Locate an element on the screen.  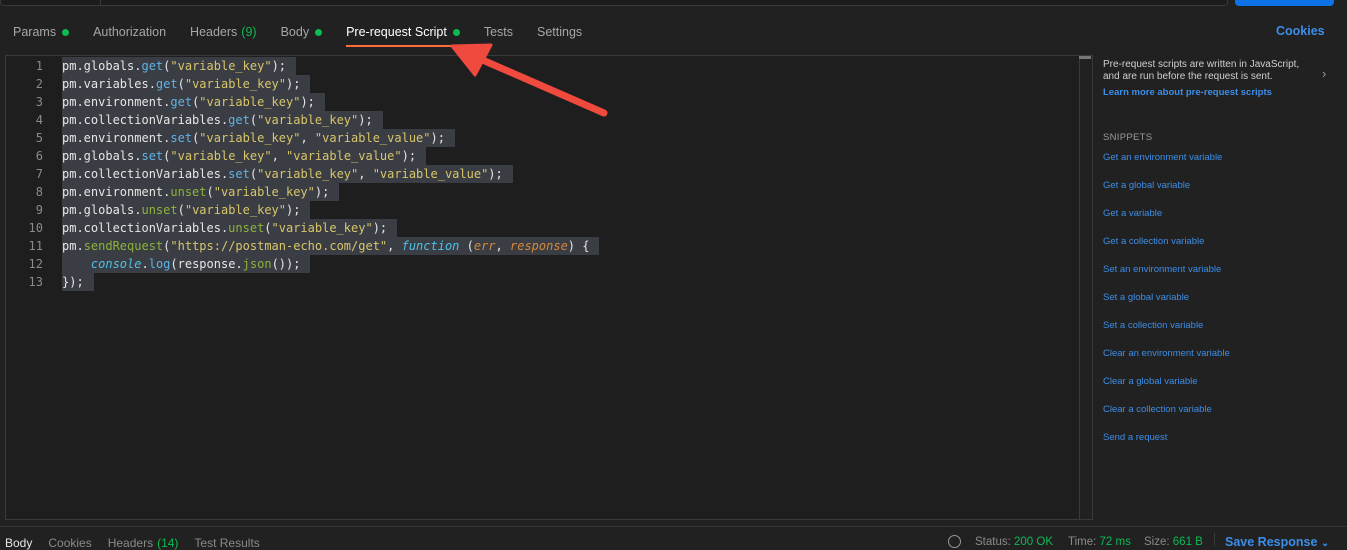
arrow-shaft is located at coordinates (541, 85).